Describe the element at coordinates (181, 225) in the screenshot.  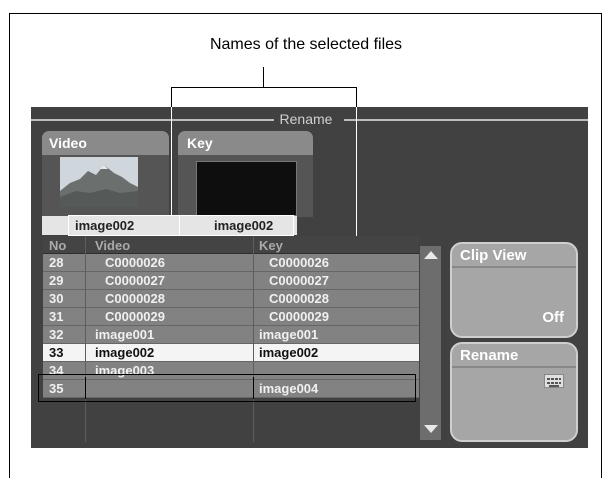
I see `selected-names-highlight` at that location.